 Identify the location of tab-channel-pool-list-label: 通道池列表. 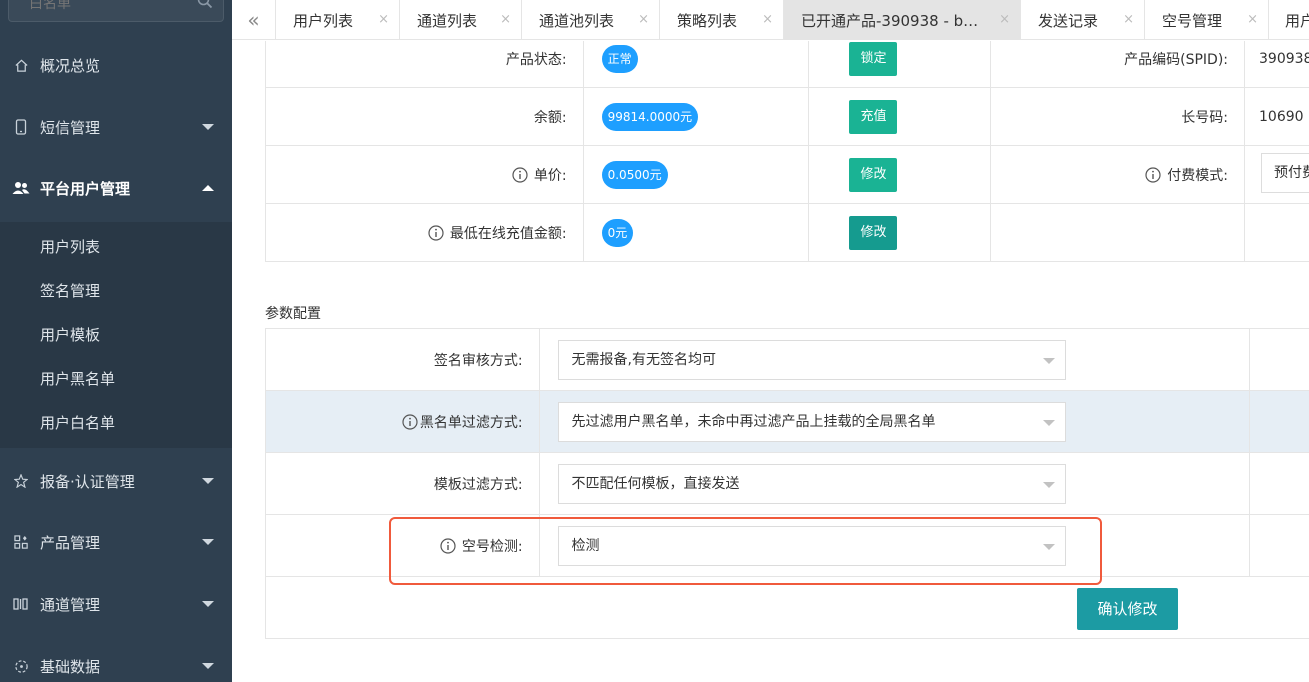
(577, 20).